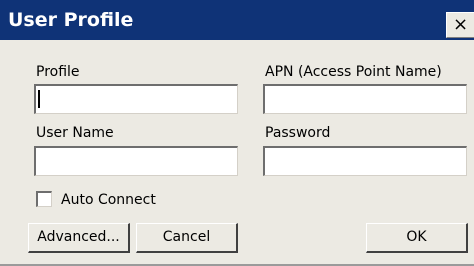  What do you see at coordinates (108, 200) in the screenshot?
I see `auto-connect-label: Auto Connect` at bounding box center [108, 200].